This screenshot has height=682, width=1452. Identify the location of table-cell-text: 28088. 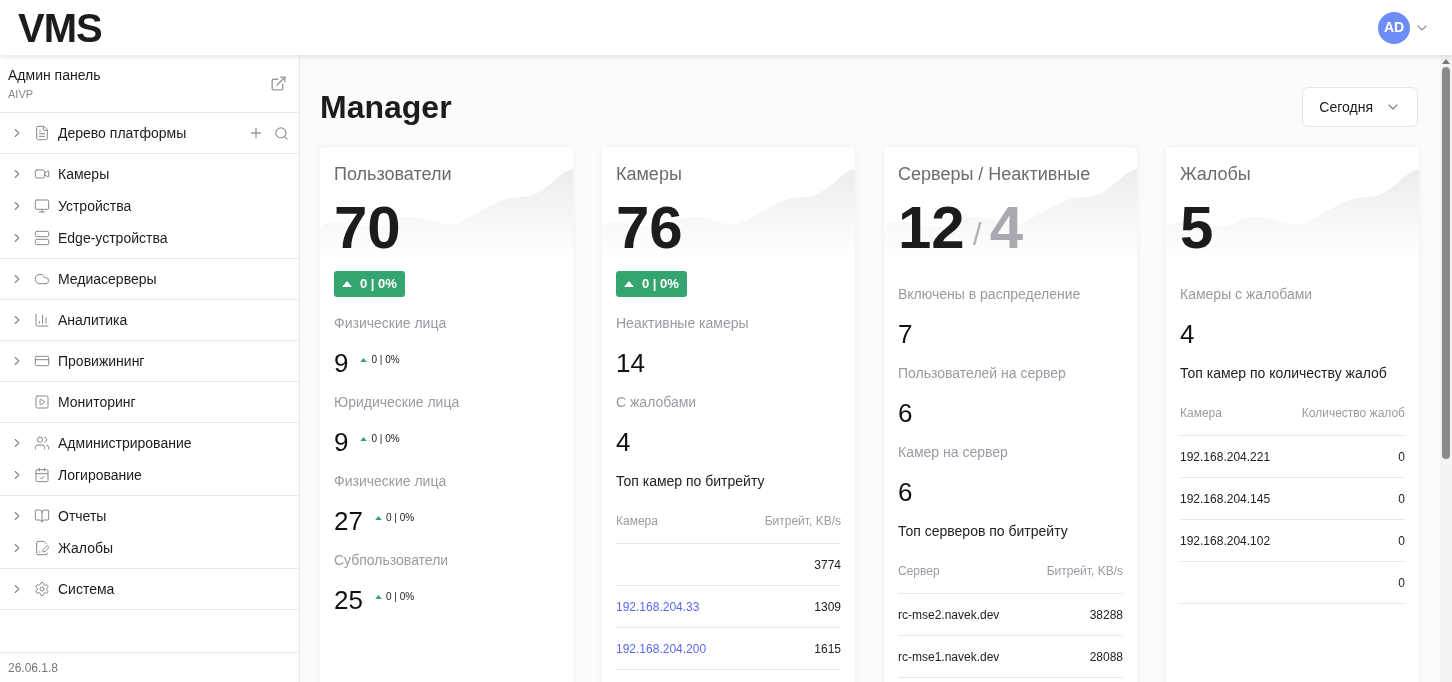
(1106, 657).